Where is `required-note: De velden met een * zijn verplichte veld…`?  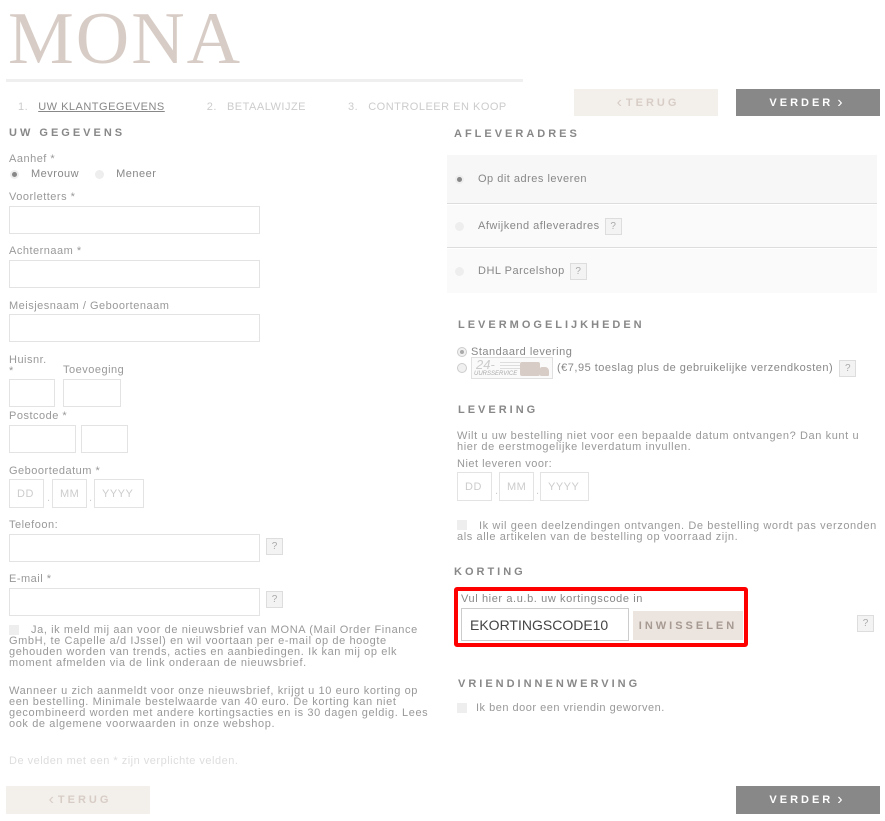 required-note: De velden met een * zijn verplichte veld… is located at coordinates (124, 761).